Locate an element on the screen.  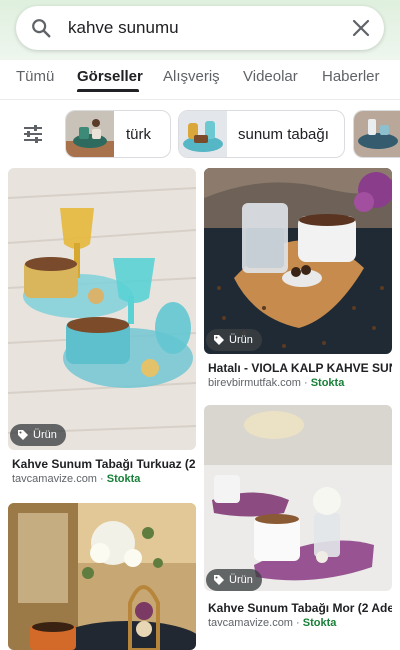
tune-filter-icon is located at coordinates (33, 134).